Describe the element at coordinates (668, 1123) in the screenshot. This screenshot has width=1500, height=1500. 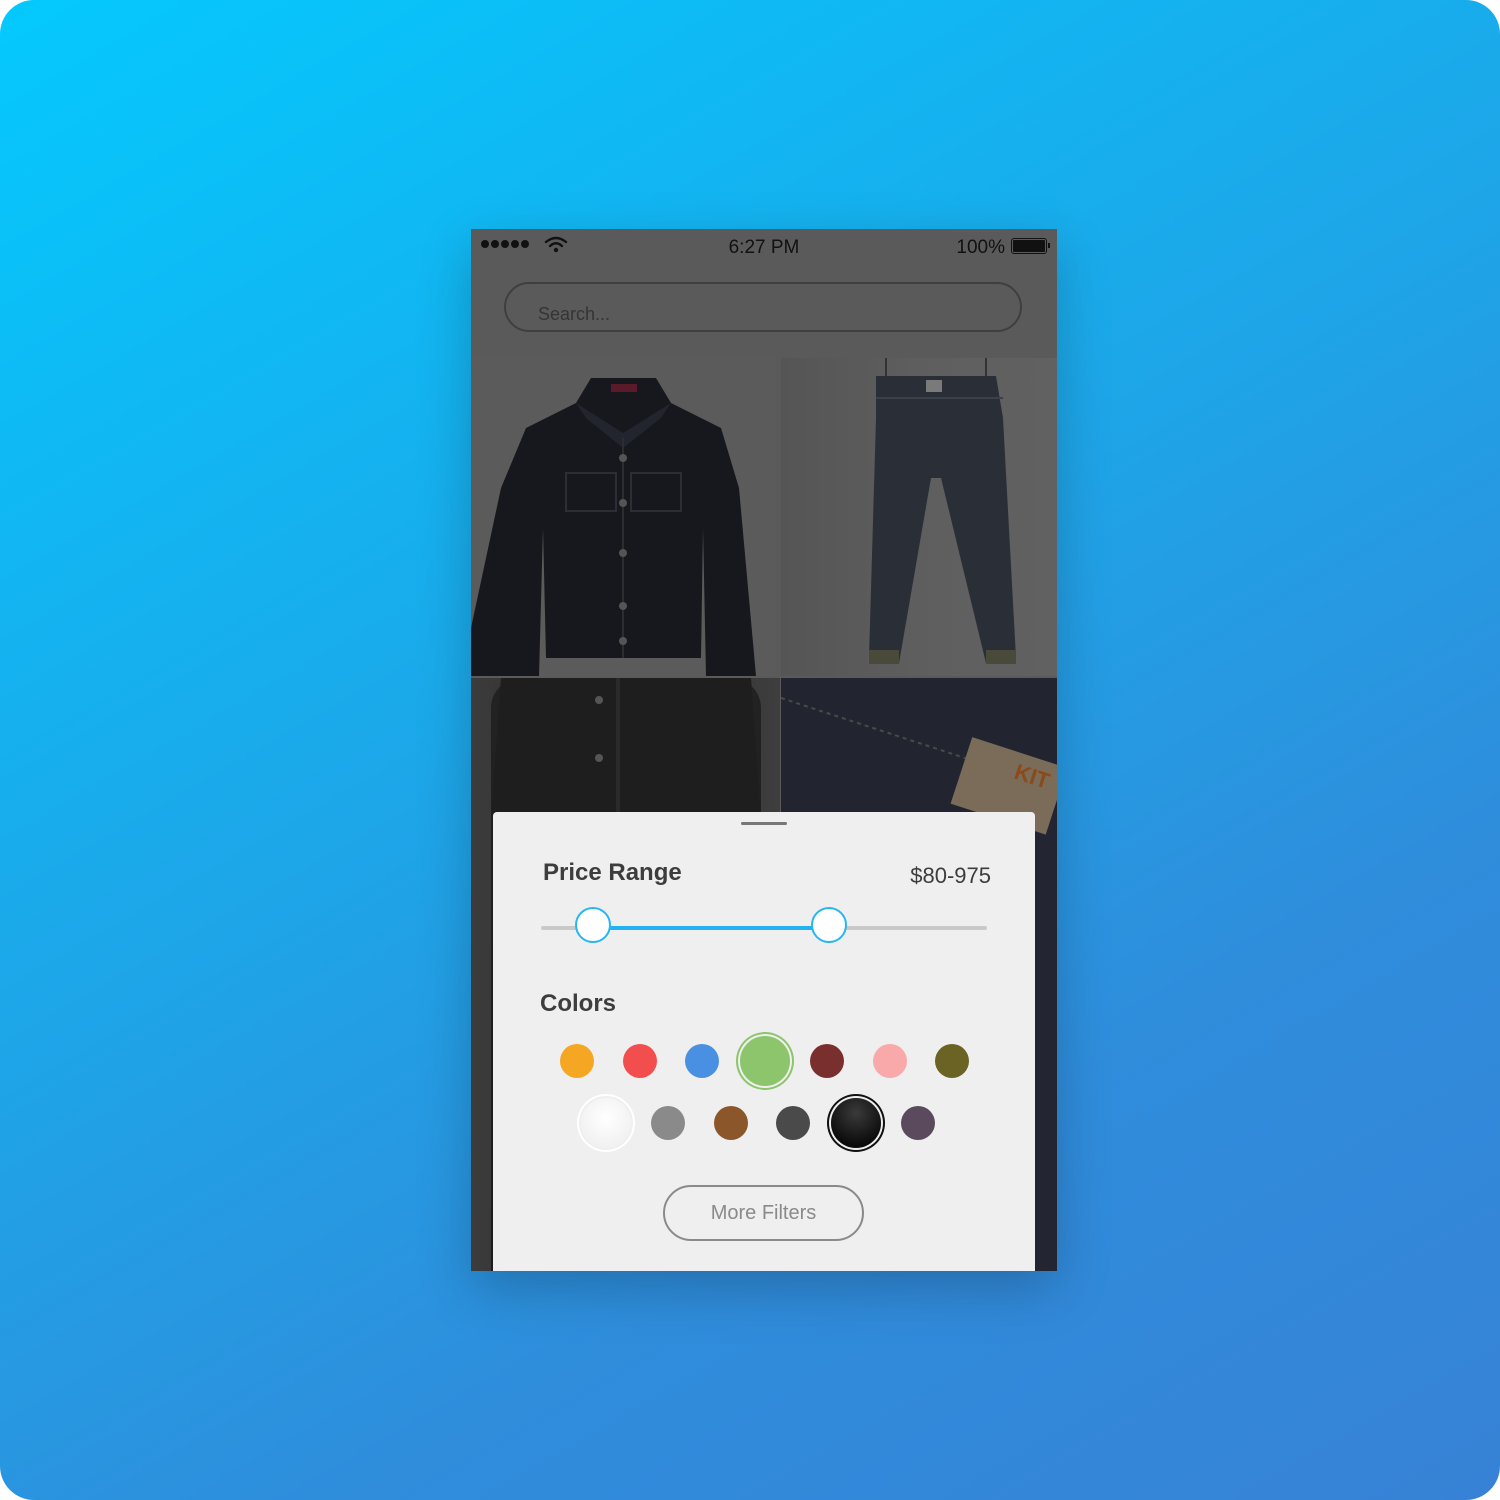
I see `color-swatch-gray` at that location.